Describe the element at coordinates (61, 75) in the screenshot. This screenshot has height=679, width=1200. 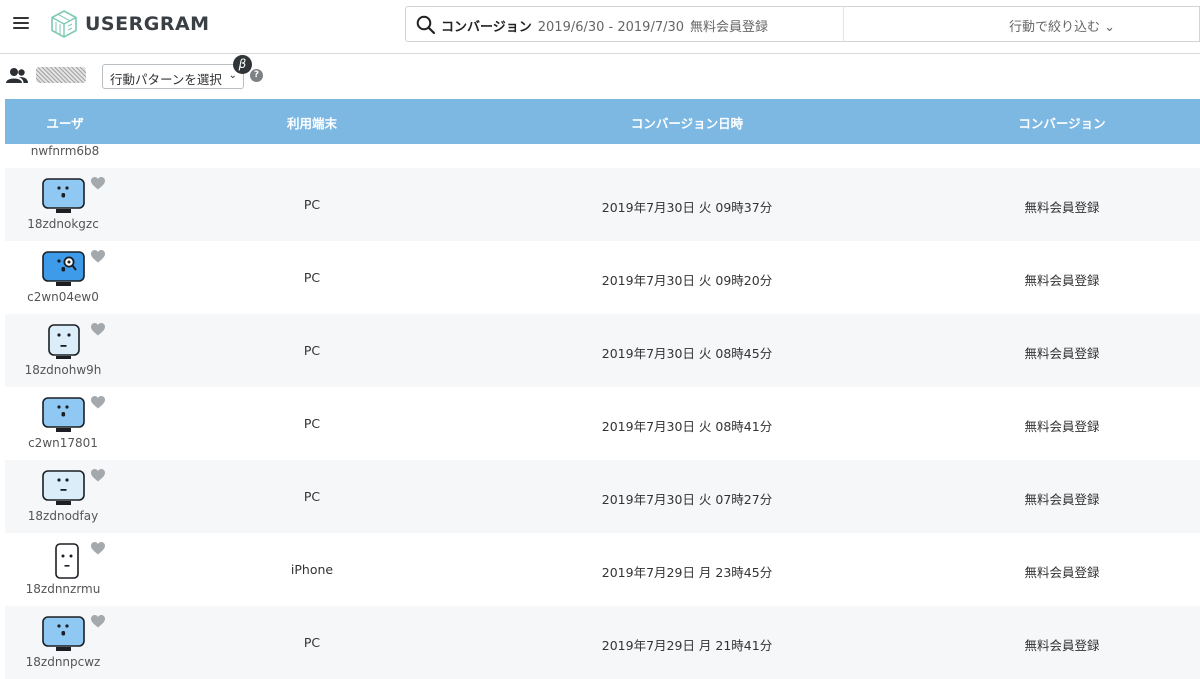
I see `blurred-user-name` at that location.